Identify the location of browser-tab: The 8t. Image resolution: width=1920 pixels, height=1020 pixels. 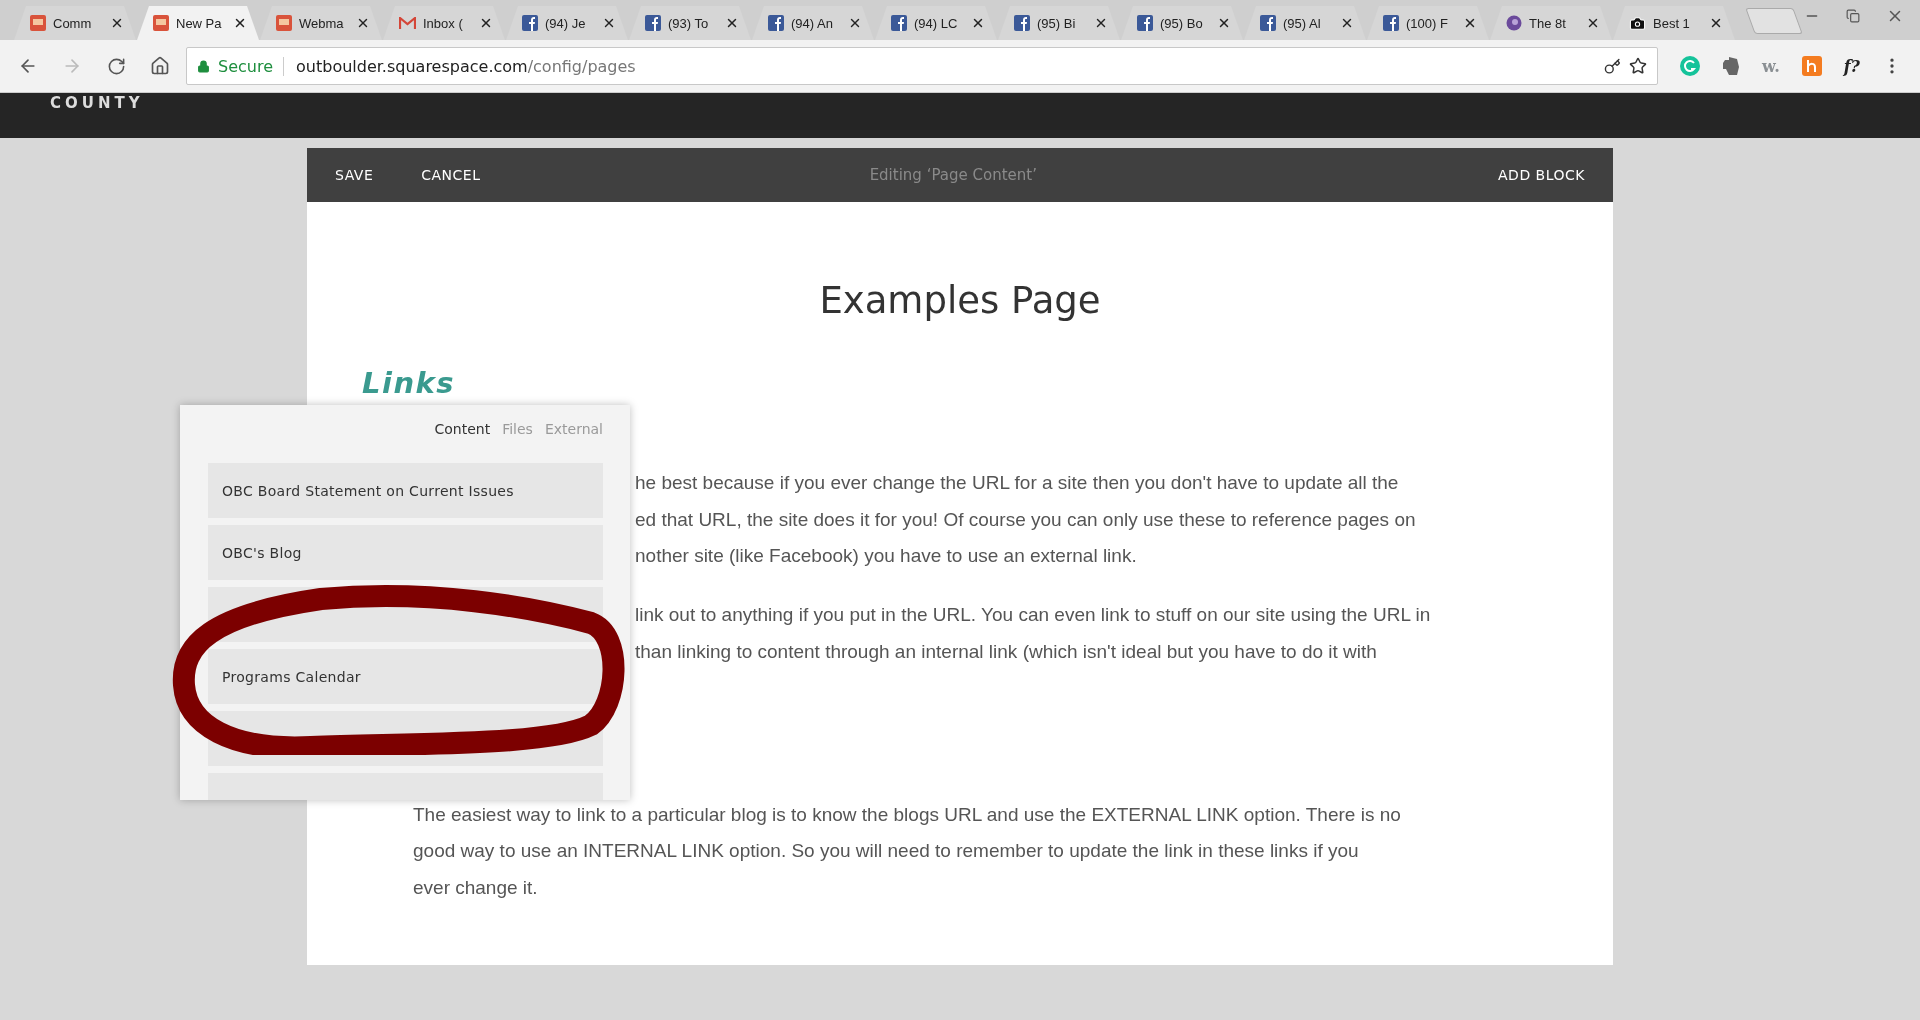
(1551, 23).